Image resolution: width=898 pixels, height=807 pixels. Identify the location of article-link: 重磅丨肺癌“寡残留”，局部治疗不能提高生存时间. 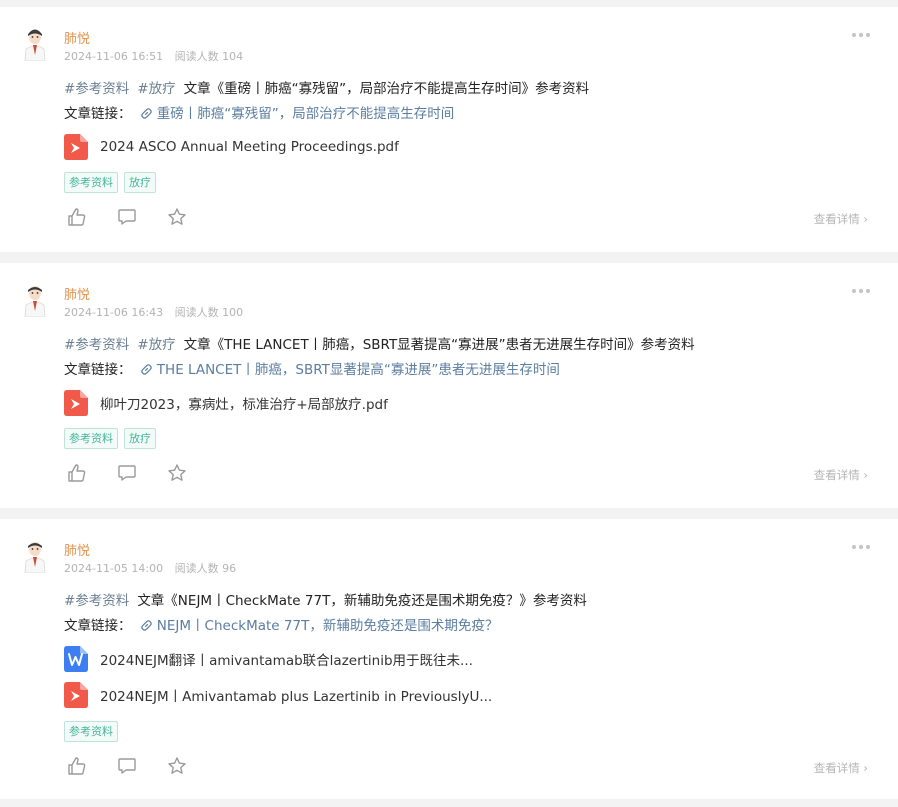
(297, 114).